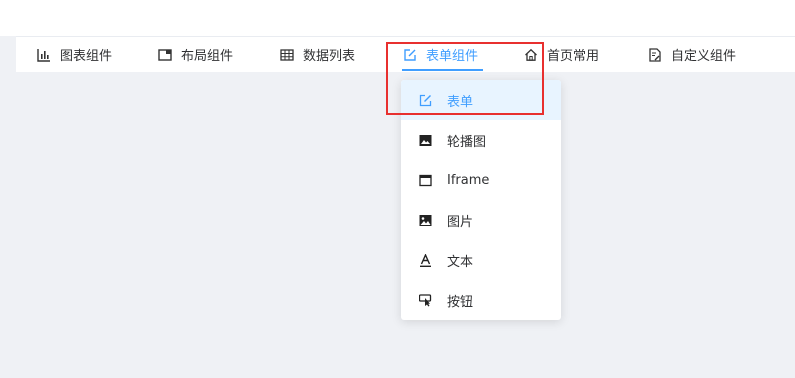  What do you see at coordinates (481, 260) in the screenshot?
I see `dropdown-item-text: 文本` at bounding box center [481, 260].